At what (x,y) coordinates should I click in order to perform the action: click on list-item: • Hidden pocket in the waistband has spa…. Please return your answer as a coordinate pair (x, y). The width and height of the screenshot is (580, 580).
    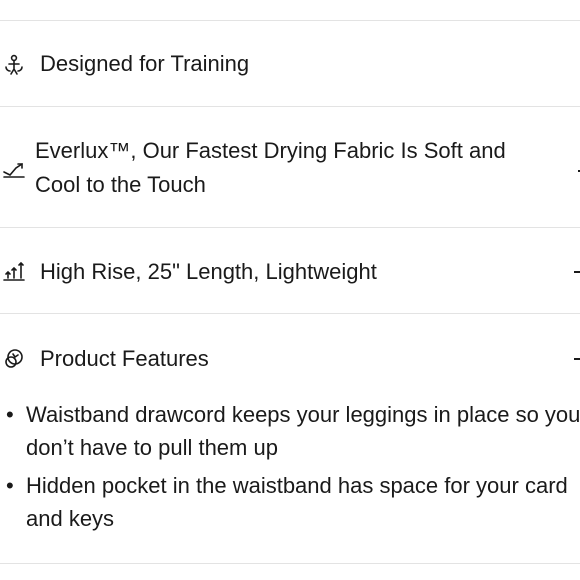
    Looking at the image, I should click on (290, 502).